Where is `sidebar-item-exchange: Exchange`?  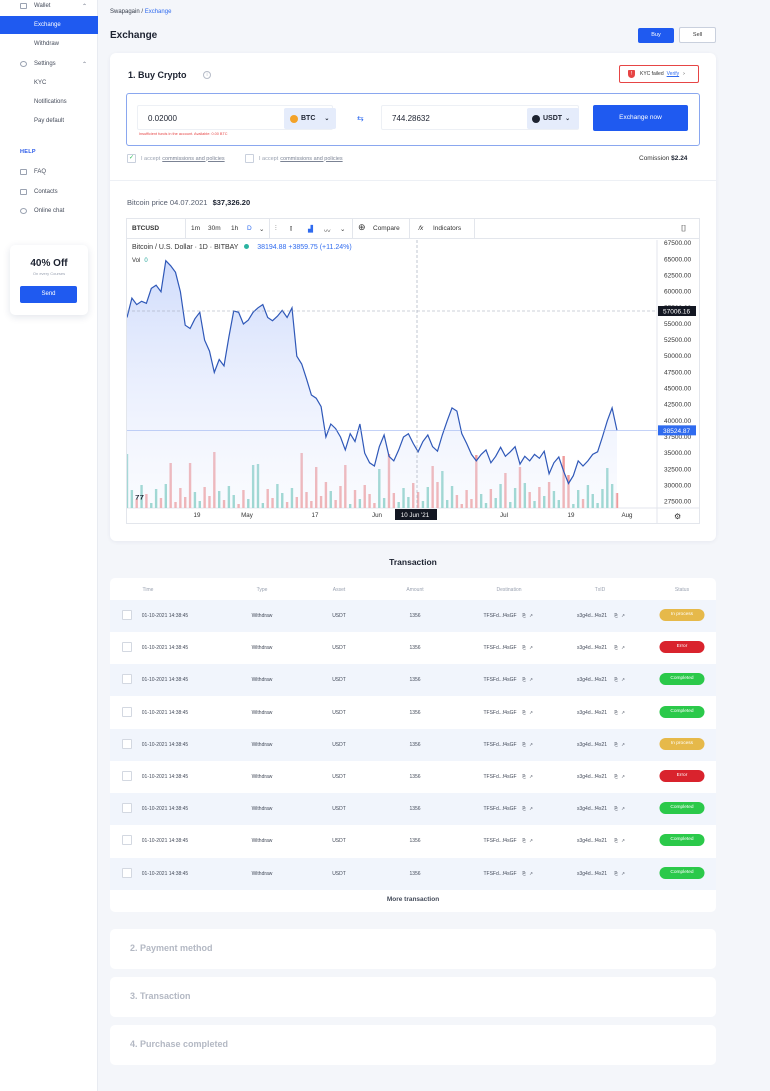 sidebar-item-exchange: Exchange is located at coordinates (49, 25).